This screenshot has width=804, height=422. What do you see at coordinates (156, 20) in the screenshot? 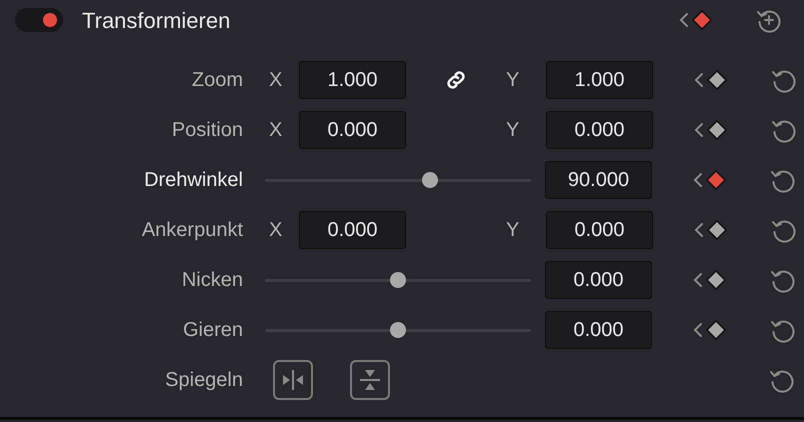
I see `section-title: Transformieren` at bounding box center [156, 20].